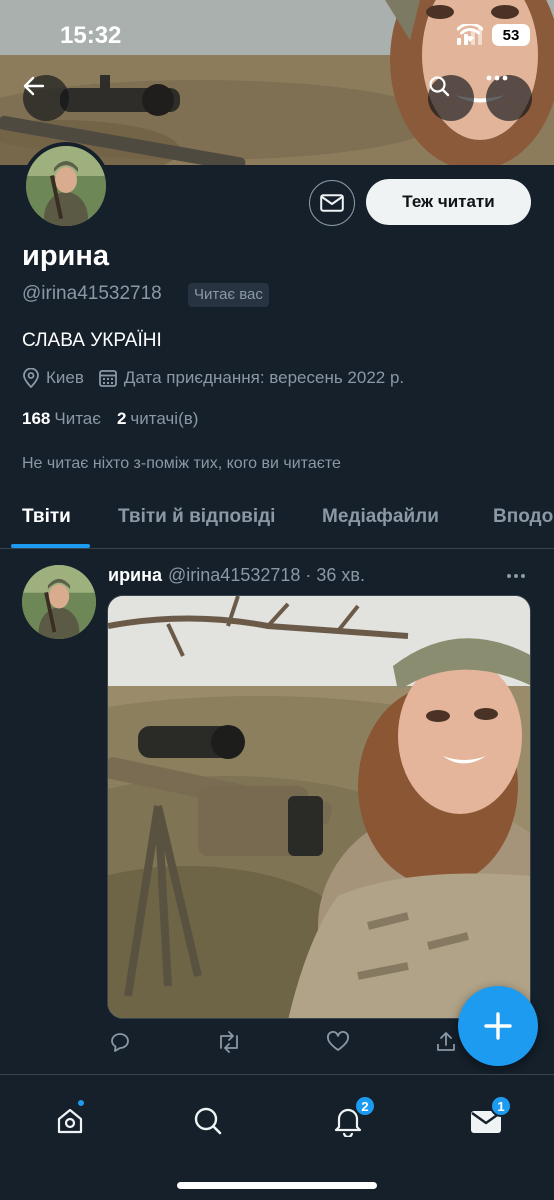 This screenshot has width=554, height=1200. What do you see at coordinates (92, 293) in the screenshot?
I see `profile-handle: @irina41532718` at bounding box center [92, 293].